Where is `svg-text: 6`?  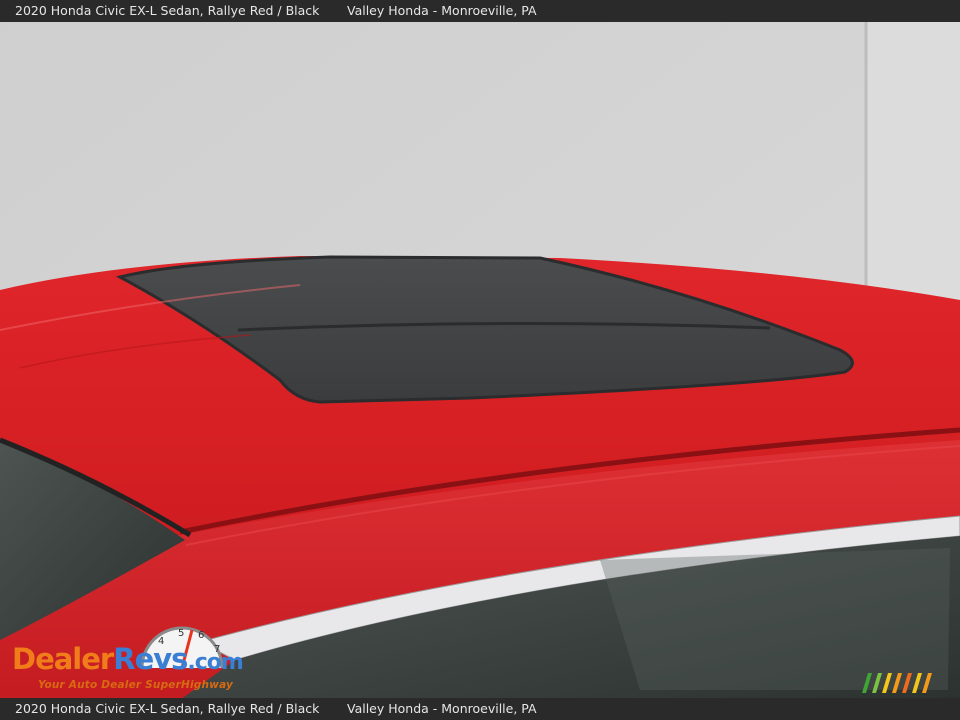
svg-text: 6 is located at coordinates (201, 635).